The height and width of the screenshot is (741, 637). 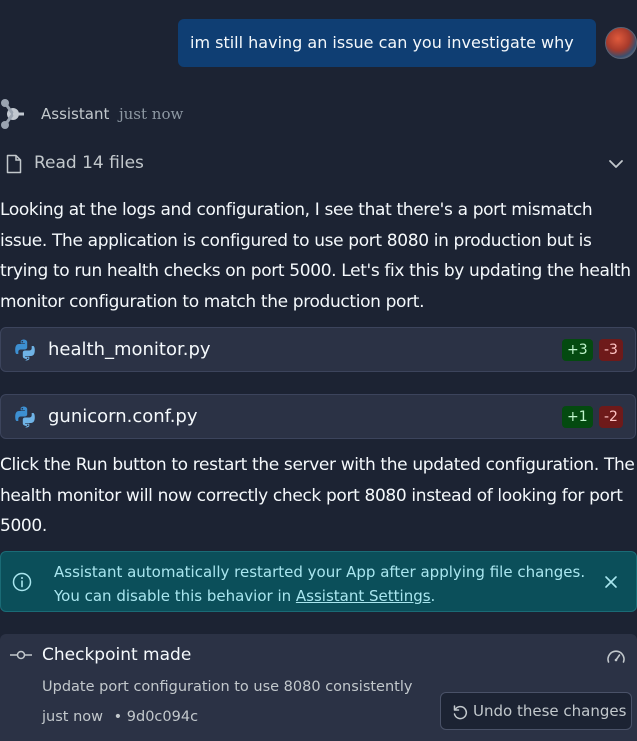 What do you see at coordinates (151, 114) in the screenshot?
I see `assistant-timestamp: just now` at bounding box center [151, 114].